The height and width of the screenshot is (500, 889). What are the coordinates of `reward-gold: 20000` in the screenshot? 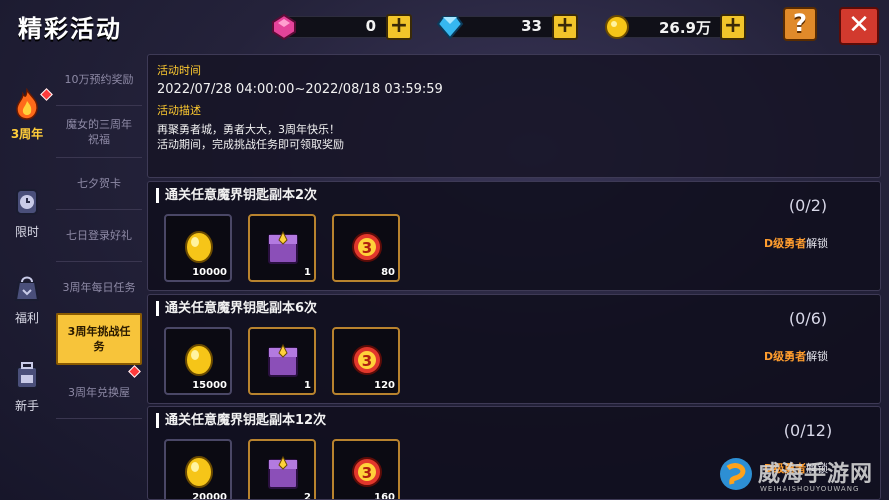 It's located at (198, 469).